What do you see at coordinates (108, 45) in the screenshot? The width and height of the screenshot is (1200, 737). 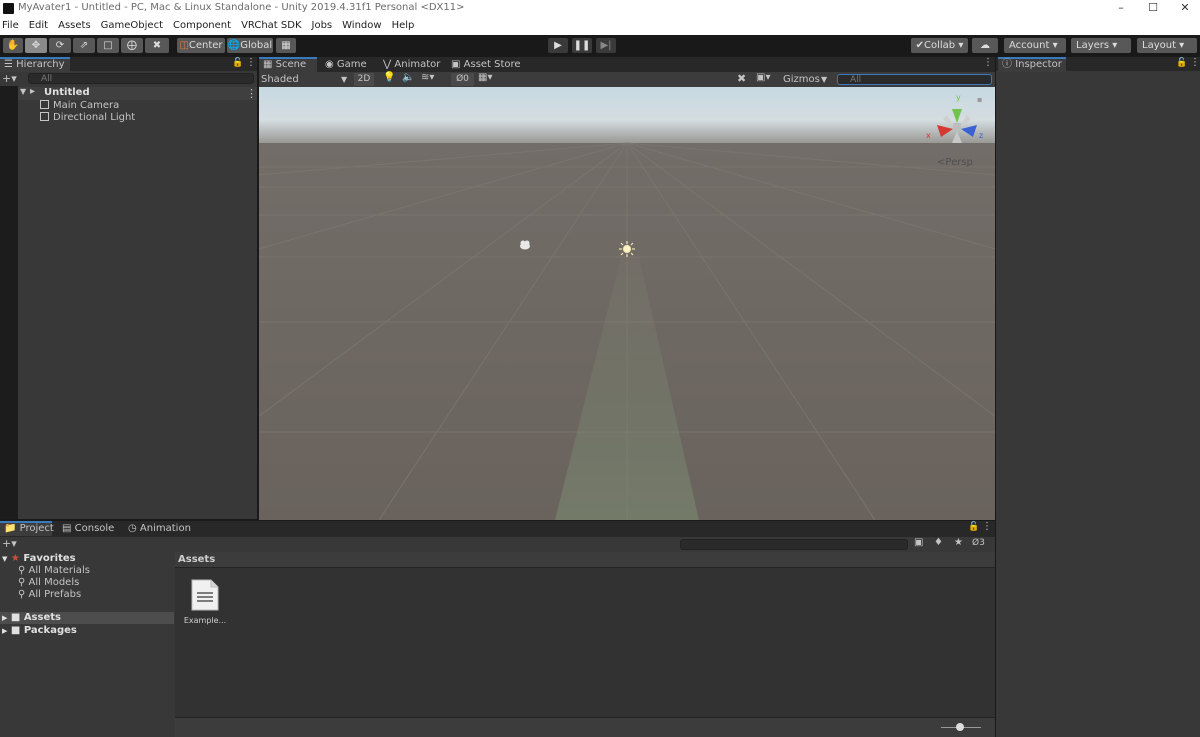 I see `rect-tool-icon: □` at bounding box center [108, 45].